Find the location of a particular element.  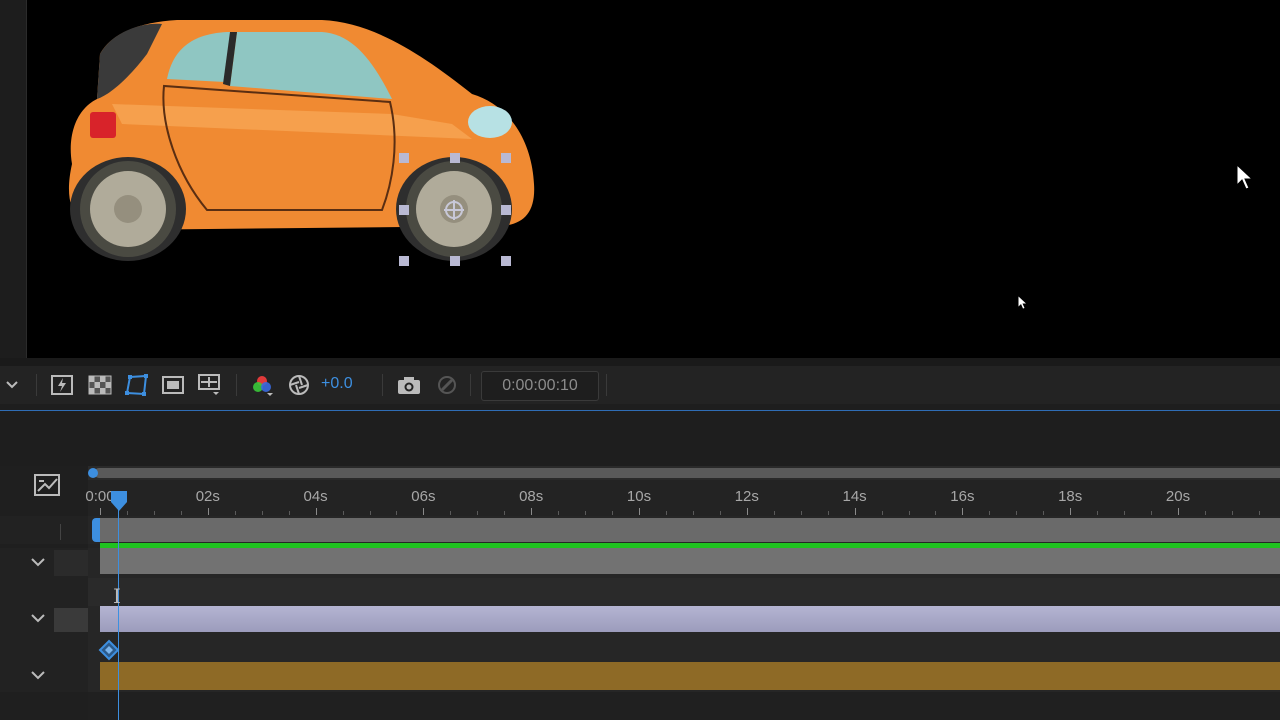

region-of-interest-icon is located at coordinates (173, 385).